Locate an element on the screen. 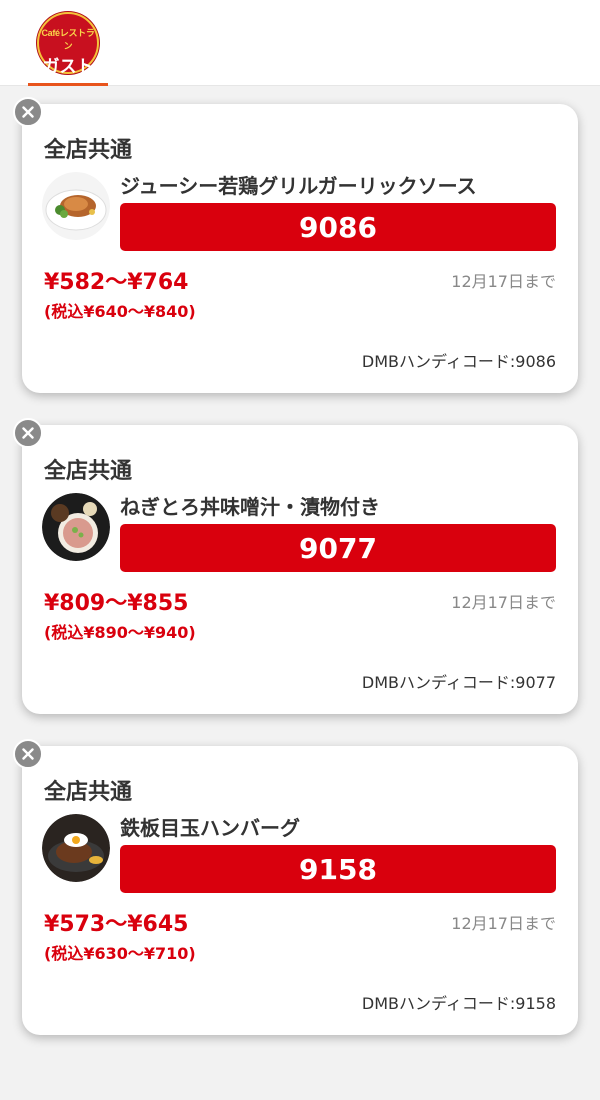  coupon-code-button: 9077 is located at coordinates (338, 548).